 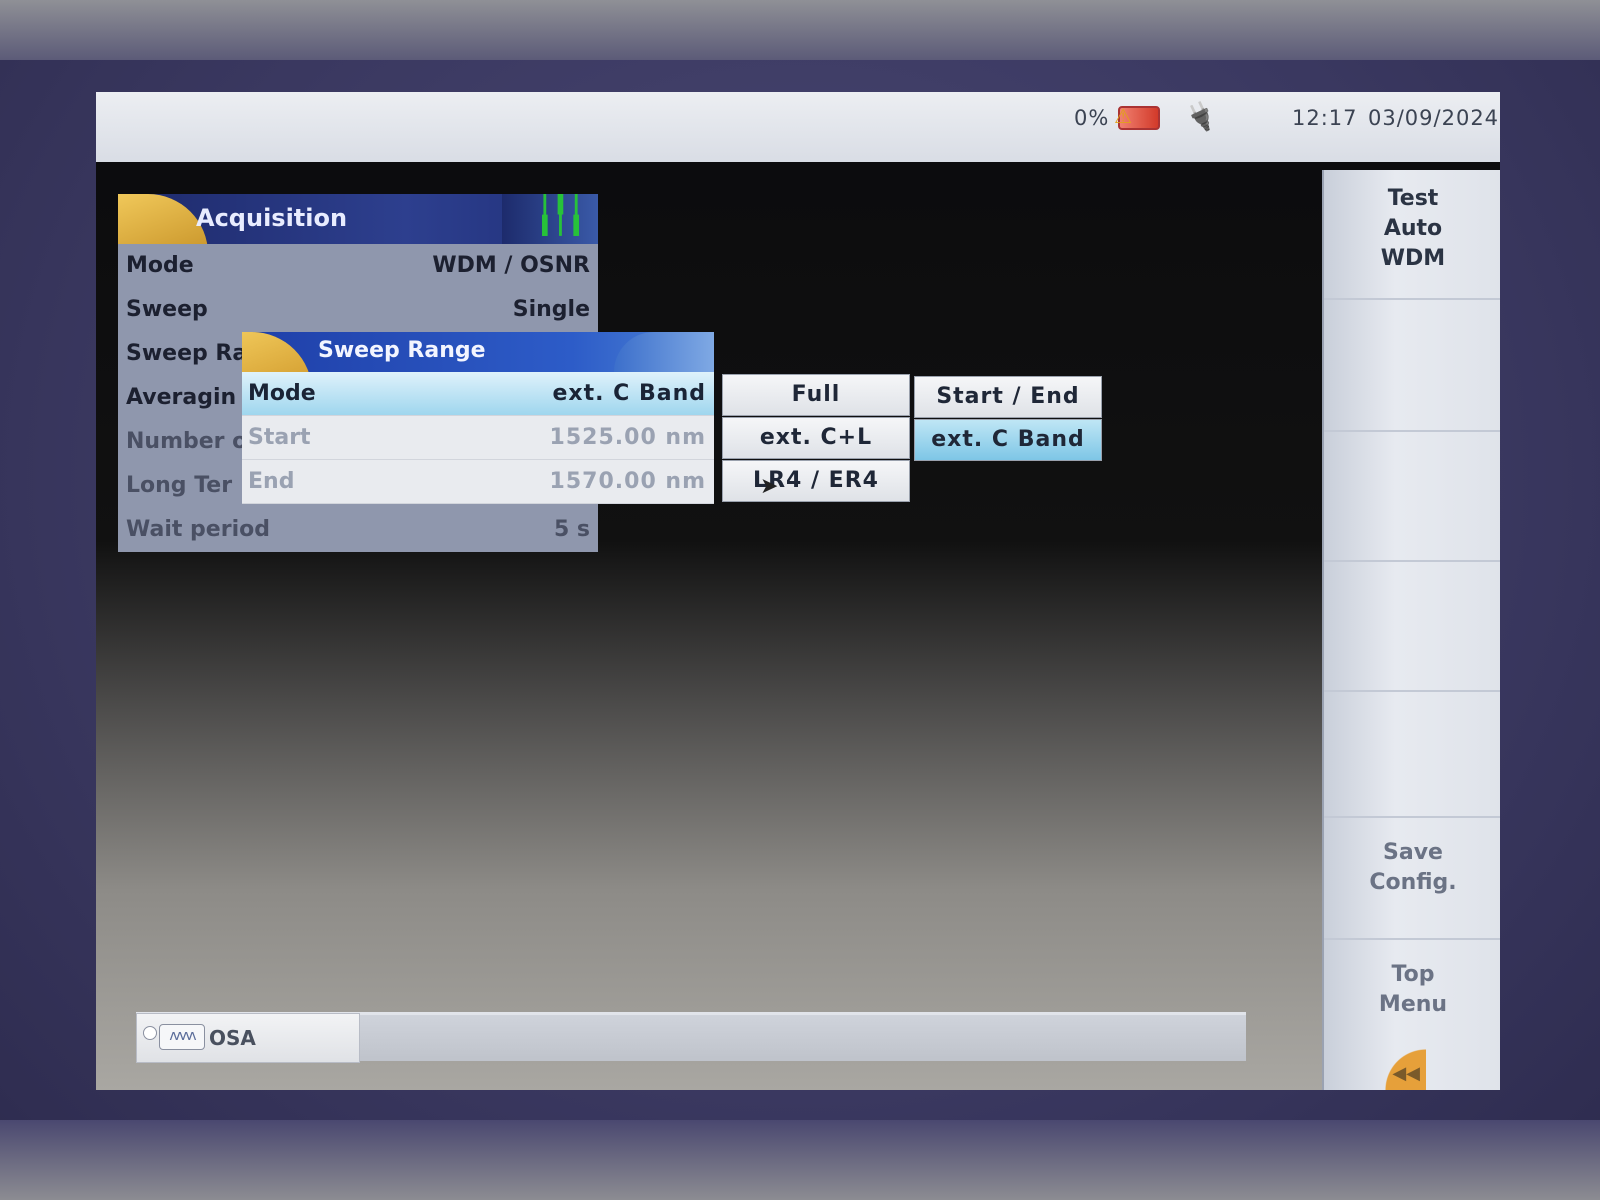 I want to click on acq-label: Mode, so click(x=160, y=265).